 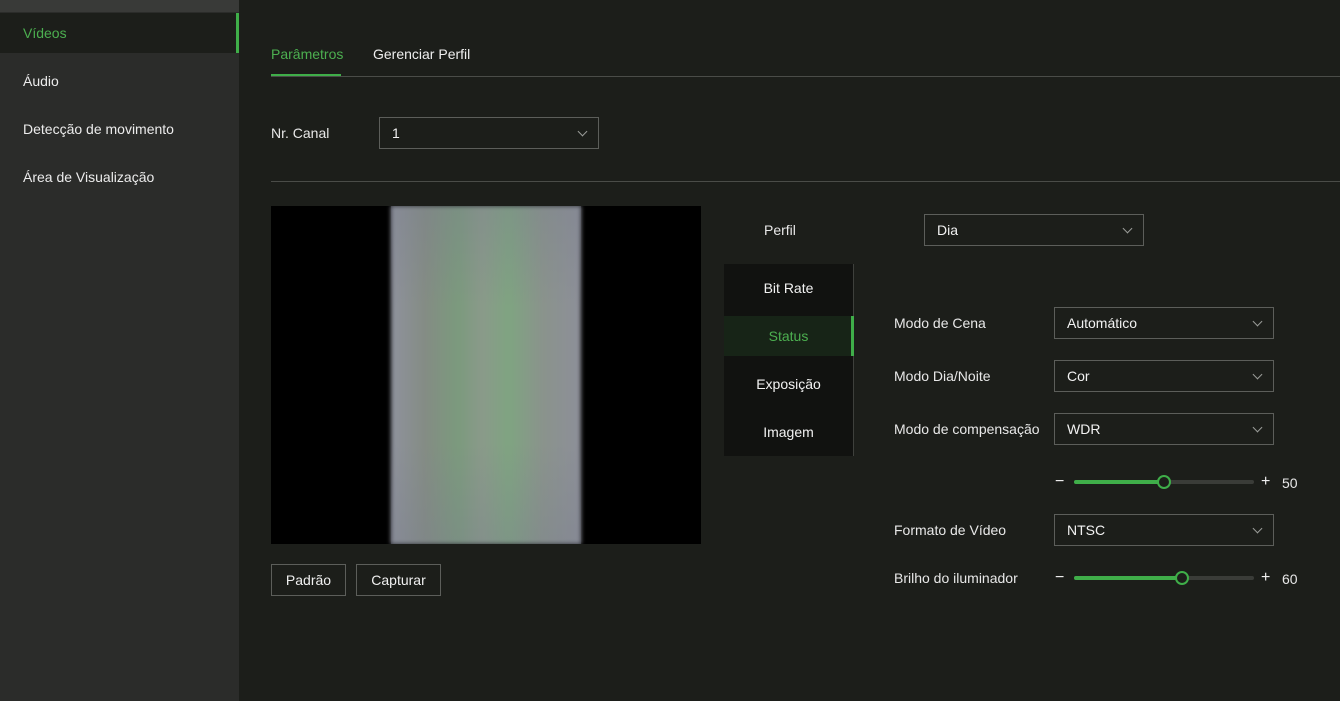 I want to click on sidebar-top-strip, so click(x=119, y=6).